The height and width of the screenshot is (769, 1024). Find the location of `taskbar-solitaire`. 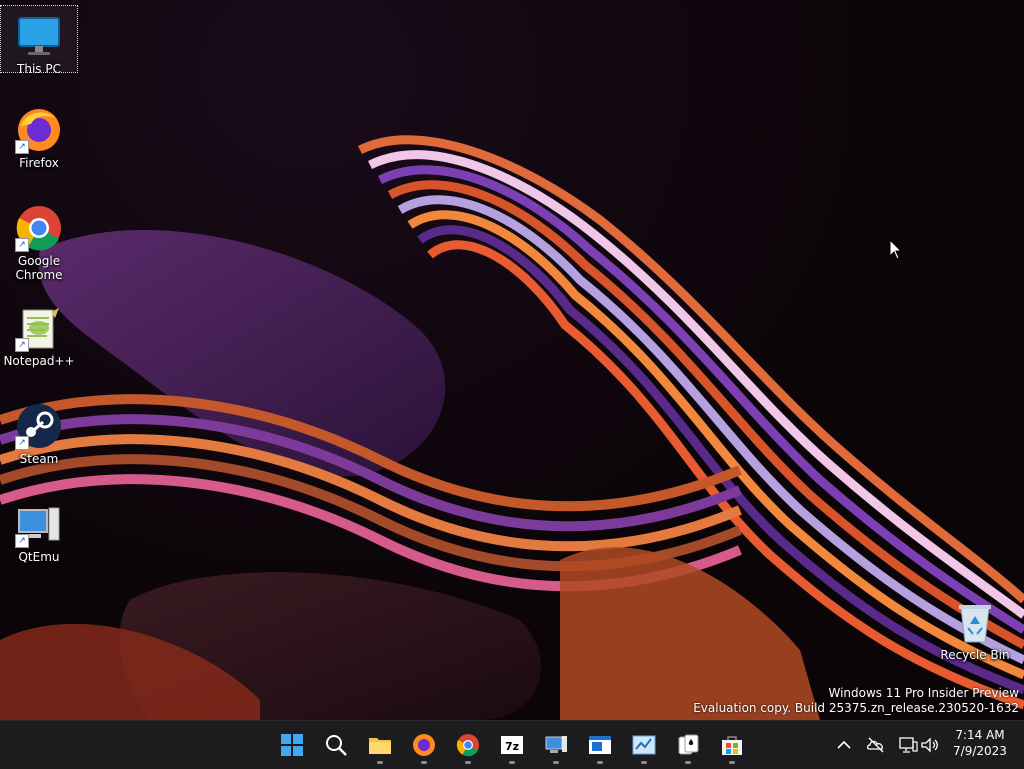

taskbar-solitaire is located at coordinates (688, 745).